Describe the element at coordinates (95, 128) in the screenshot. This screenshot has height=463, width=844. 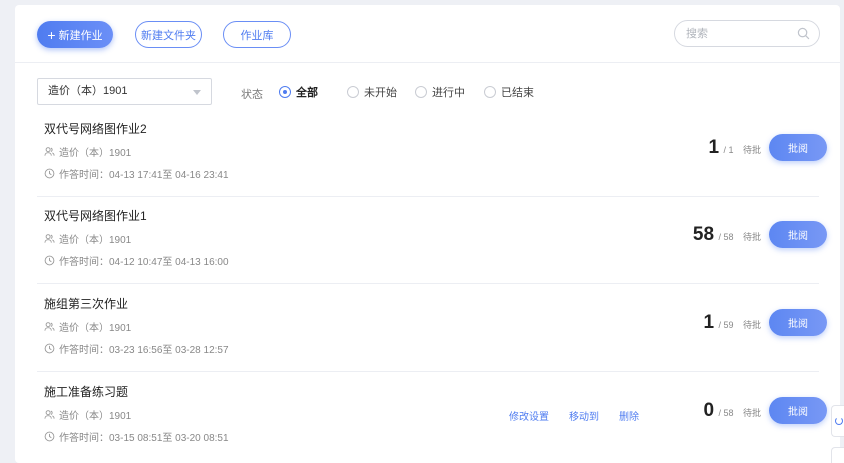
I see `assignment-title: 双代号网络图作业2` at that location.